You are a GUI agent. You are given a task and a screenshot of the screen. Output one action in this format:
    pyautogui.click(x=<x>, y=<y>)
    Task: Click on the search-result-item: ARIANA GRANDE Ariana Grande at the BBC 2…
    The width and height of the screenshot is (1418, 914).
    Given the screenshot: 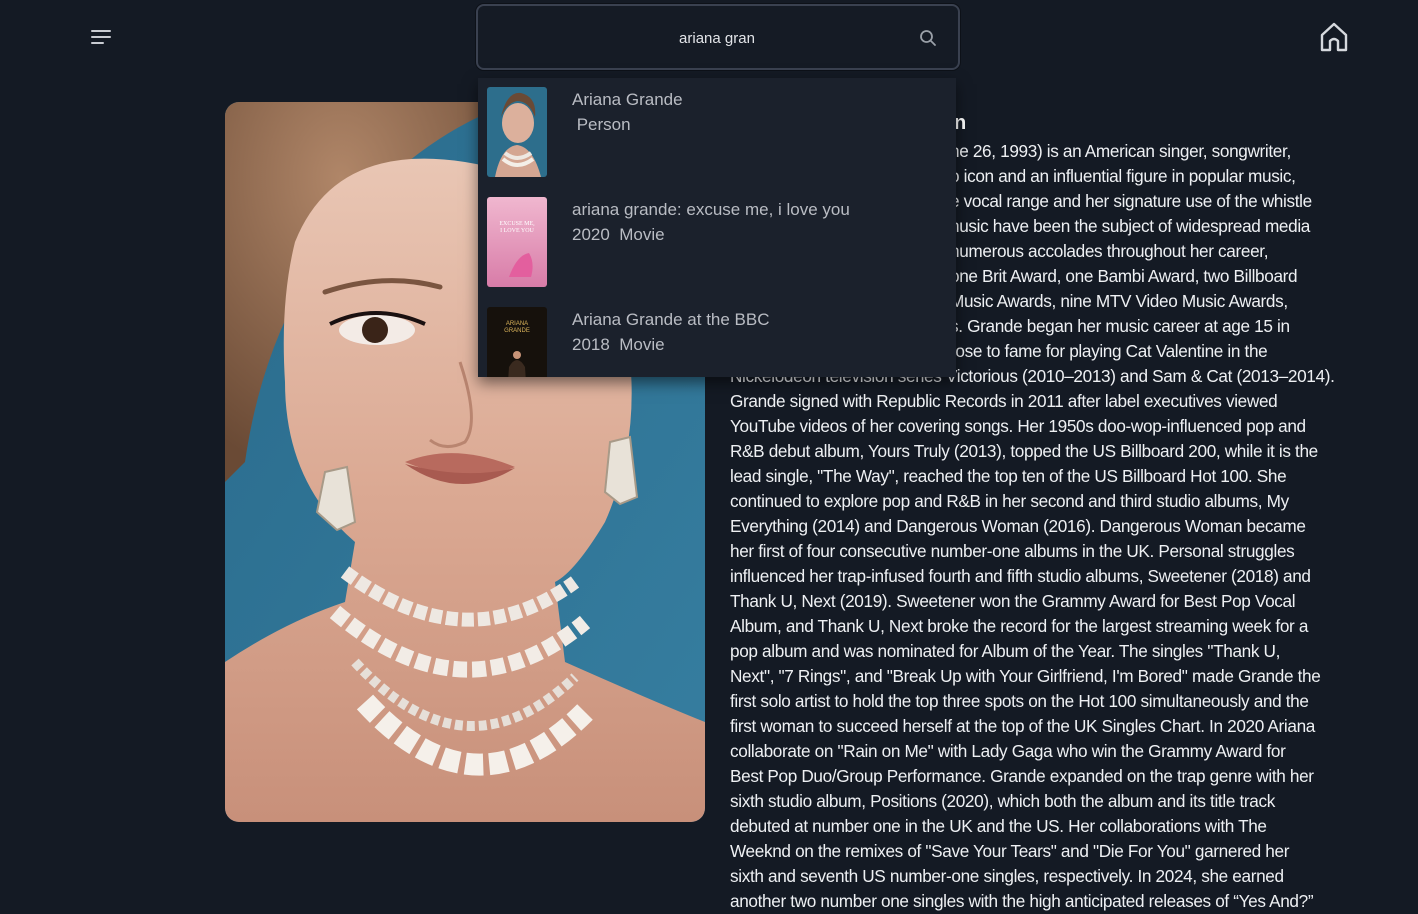 What is the action you would take?
    pyautogui.click(x=717, y=337)
    